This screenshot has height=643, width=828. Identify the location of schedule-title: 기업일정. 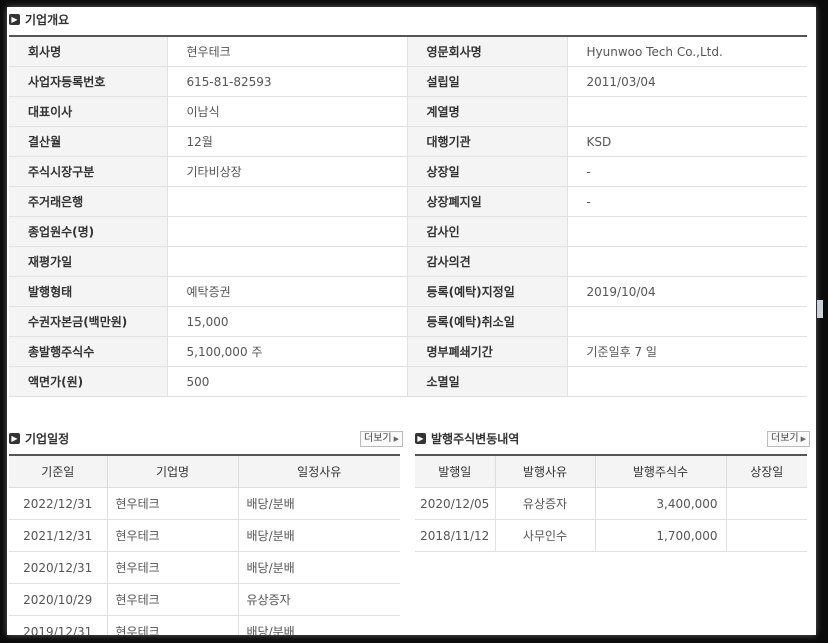
(47, 438).